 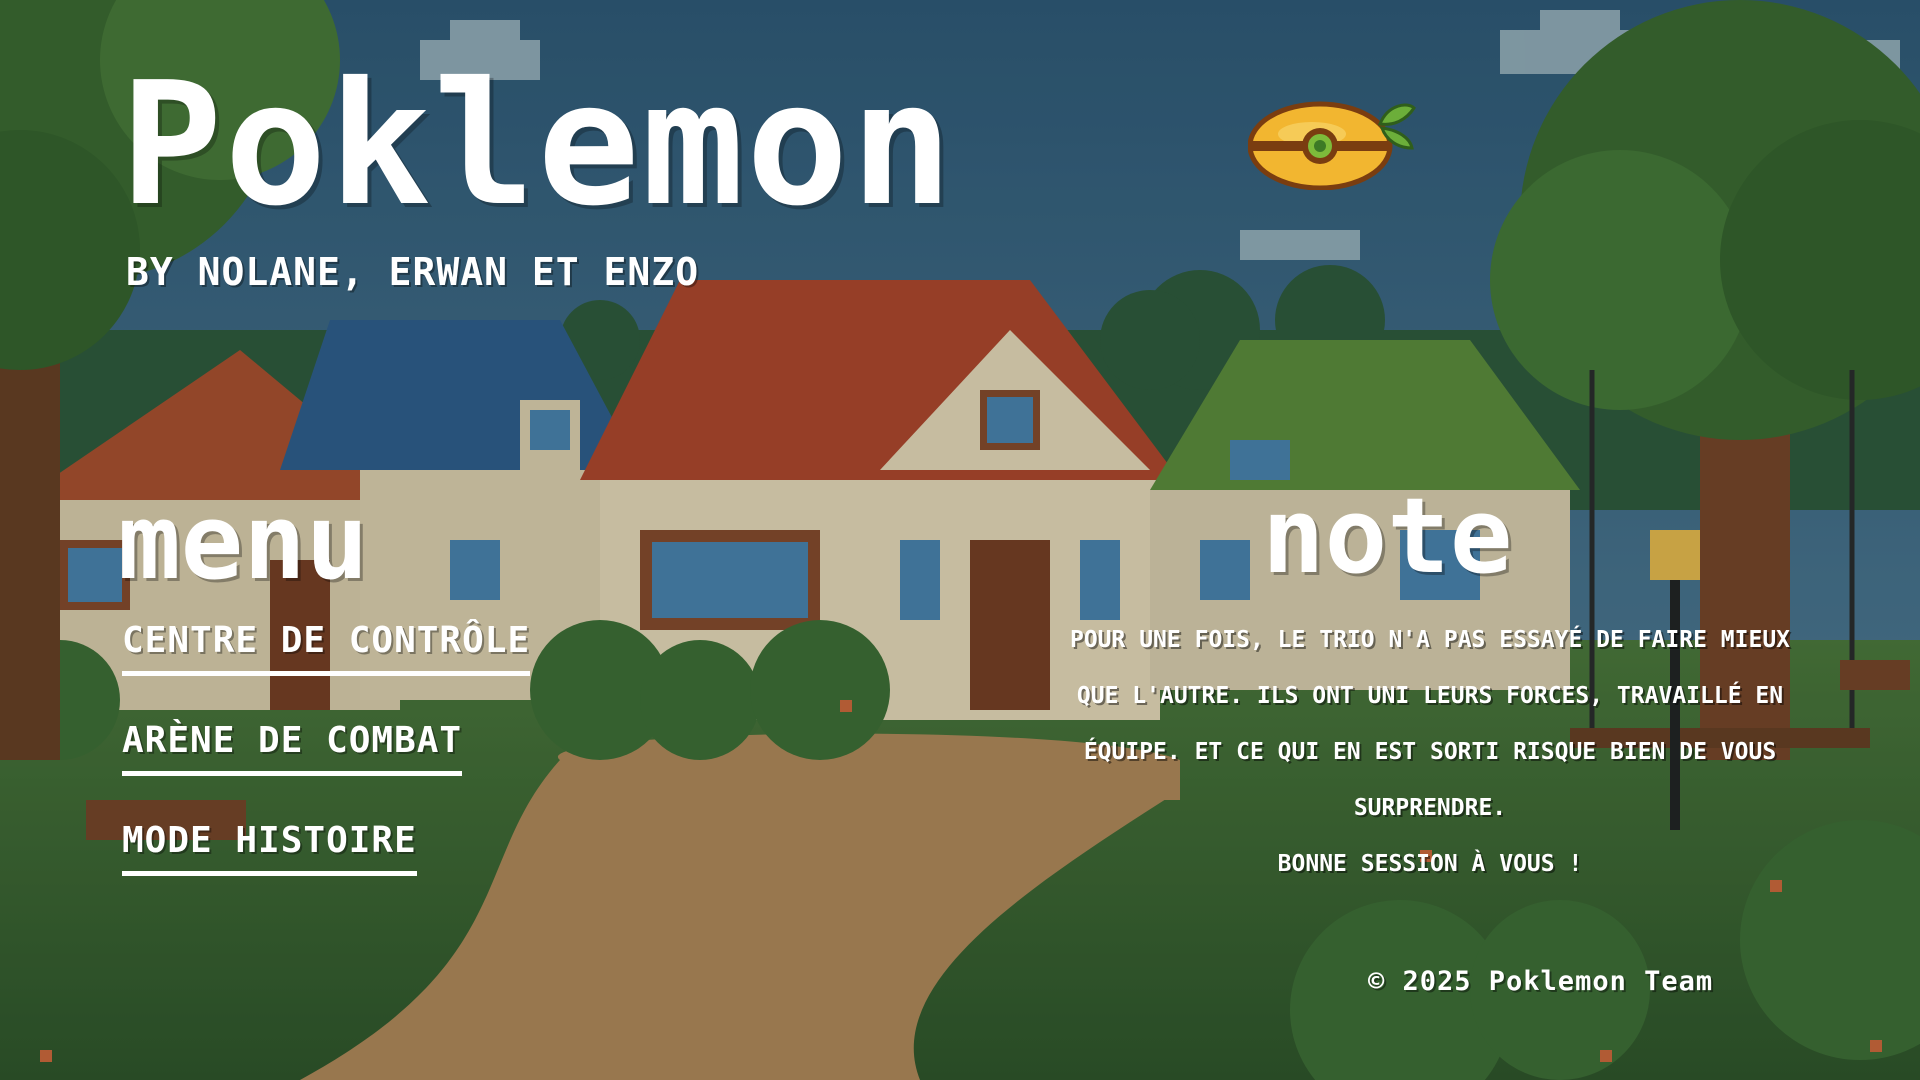 What do you see at coordinates (269, 848) in the screenshot?
I see `menu-link-mode-histoire: mode histoire` at bounding box center [269, 848].